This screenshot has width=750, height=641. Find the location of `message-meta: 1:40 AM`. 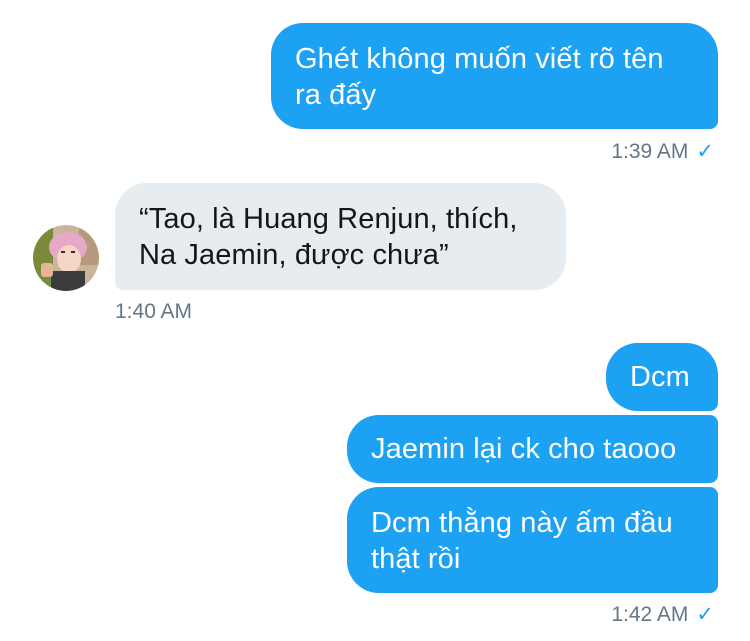

message-meta: 1:40 AM is located at coordinates (153, 312).